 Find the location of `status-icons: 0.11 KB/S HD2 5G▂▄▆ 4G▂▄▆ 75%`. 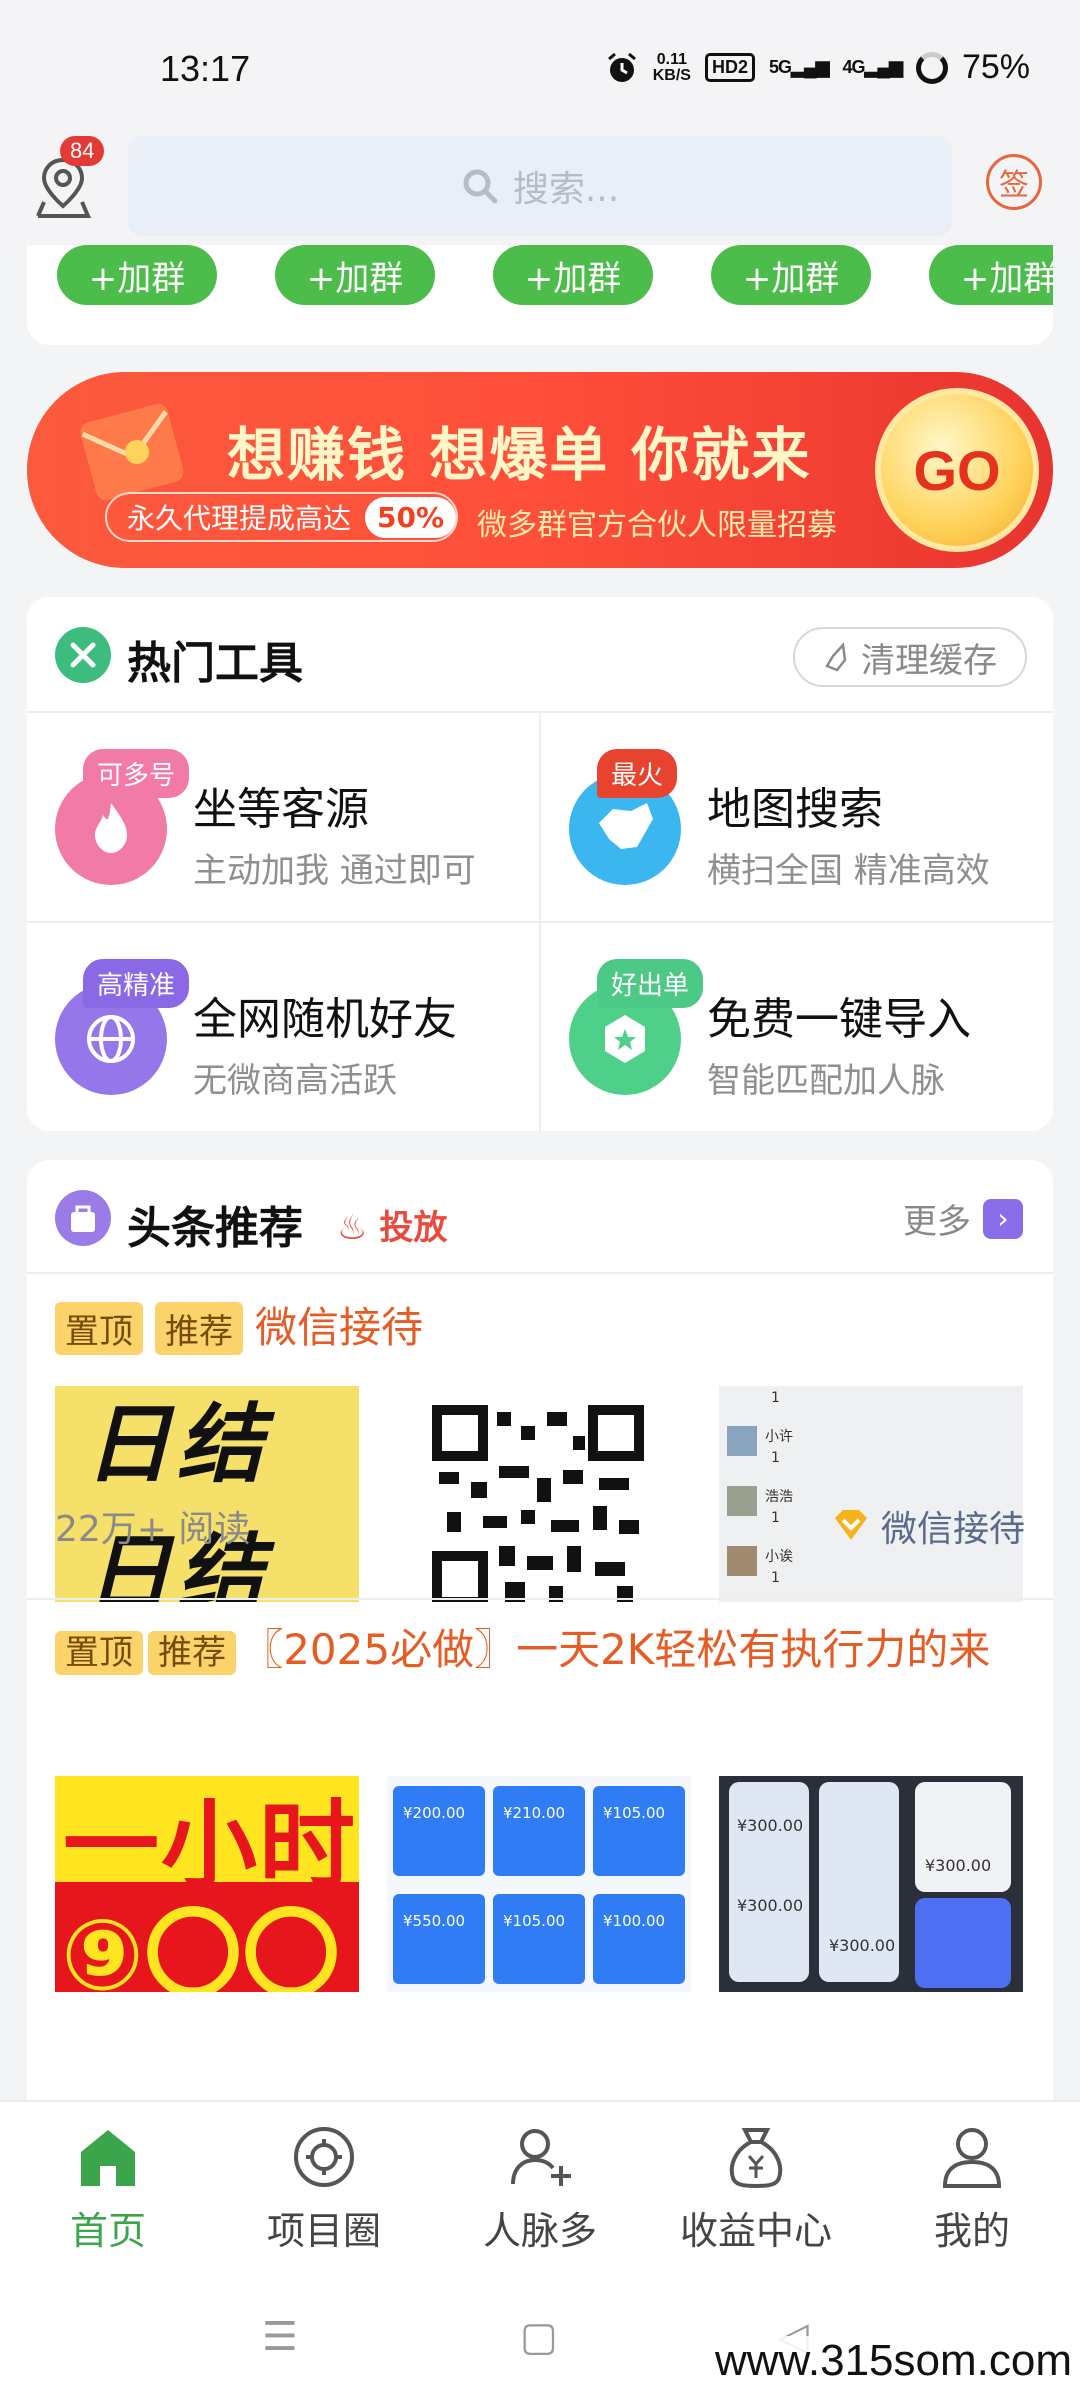

status-icons: 0.11 KB/S HD2 5G▂▄▆ 4G▂▄▆ 75% is located at coordinates (817, 67).